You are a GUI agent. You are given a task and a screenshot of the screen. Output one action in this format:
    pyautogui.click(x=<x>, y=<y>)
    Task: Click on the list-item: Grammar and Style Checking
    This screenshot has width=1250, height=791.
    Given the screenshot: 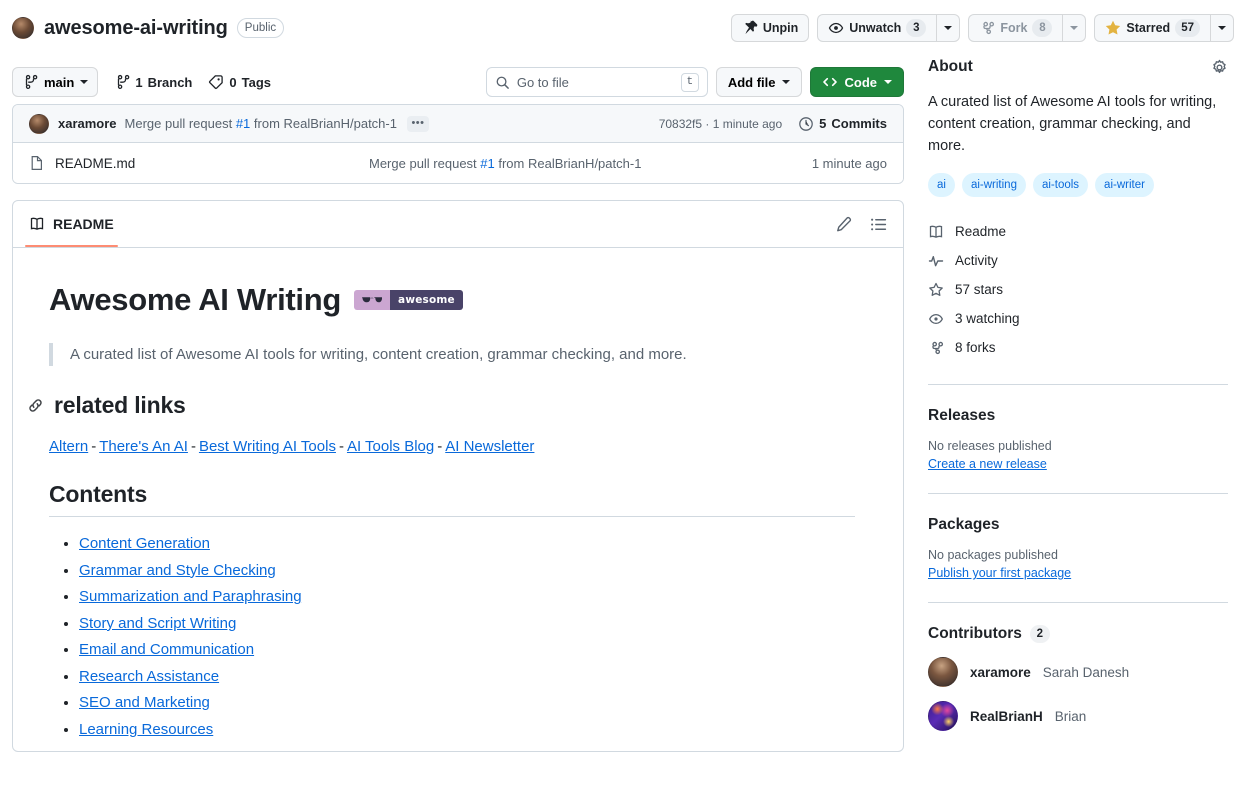 What is the action you would take?
    pyautogui.click(x=467, y=570)
    